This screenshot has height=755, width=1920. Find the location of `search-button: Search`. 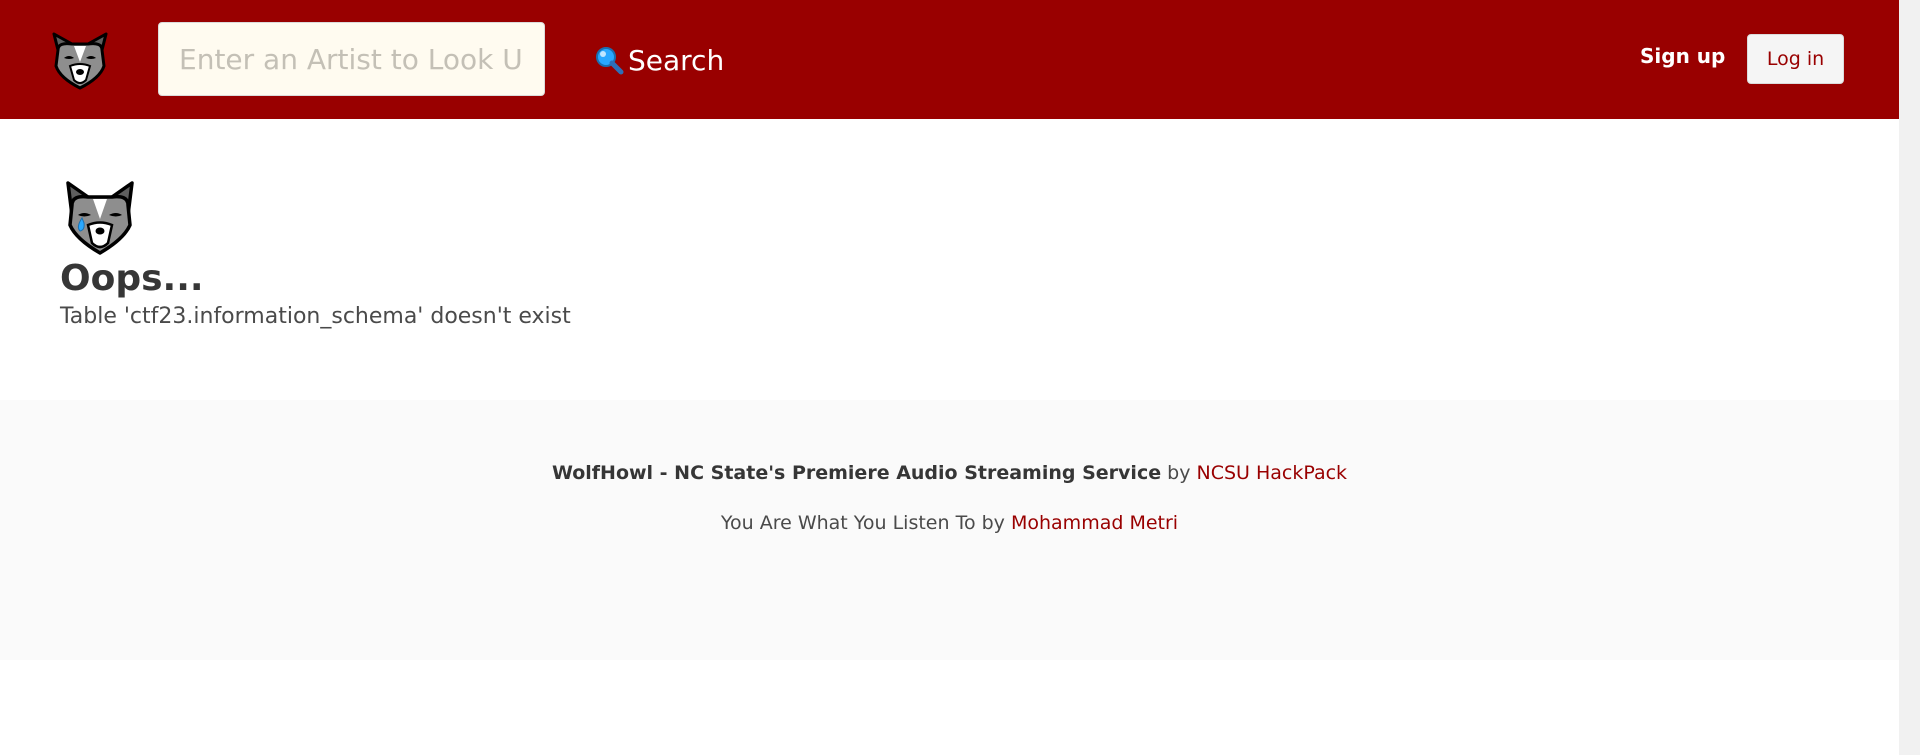

search-button: Search is located at coordinates (659, 60).